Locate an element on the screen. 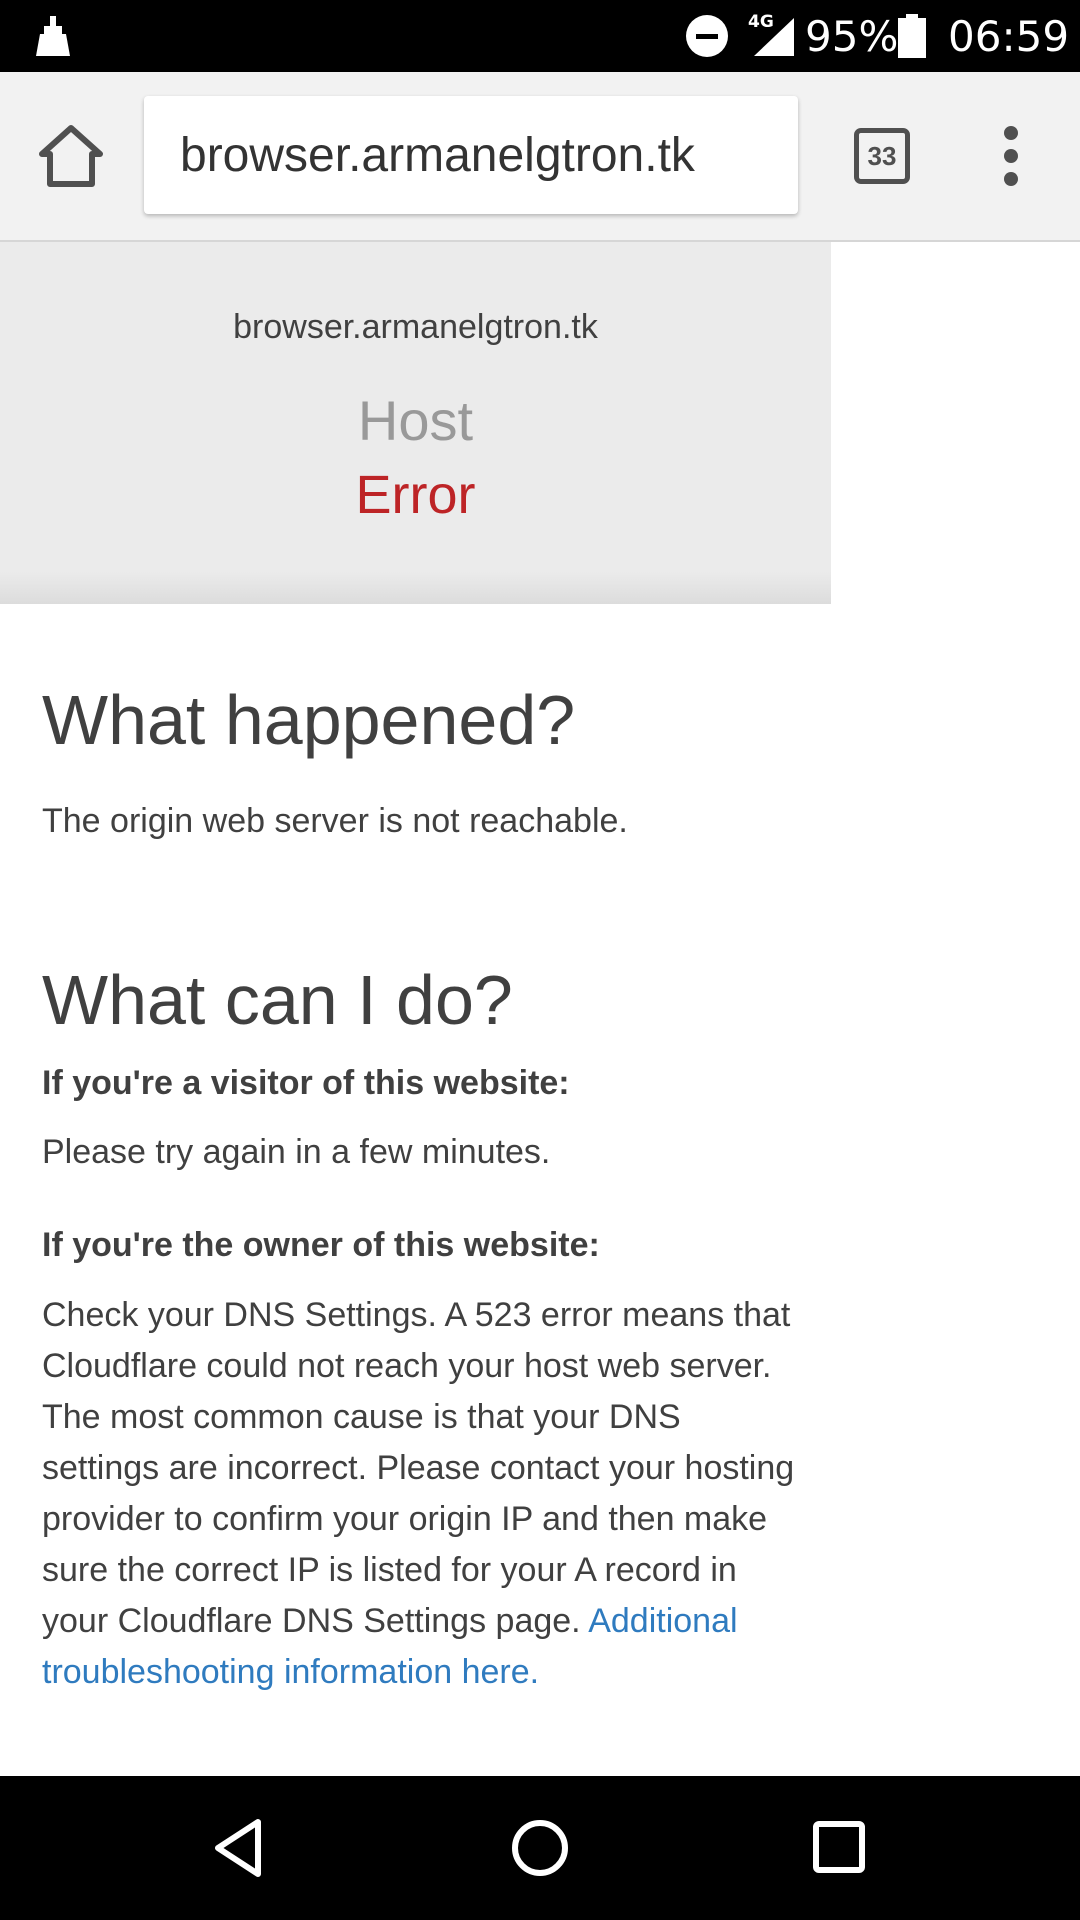  dnd-icon is located at coordinates (707, 36).